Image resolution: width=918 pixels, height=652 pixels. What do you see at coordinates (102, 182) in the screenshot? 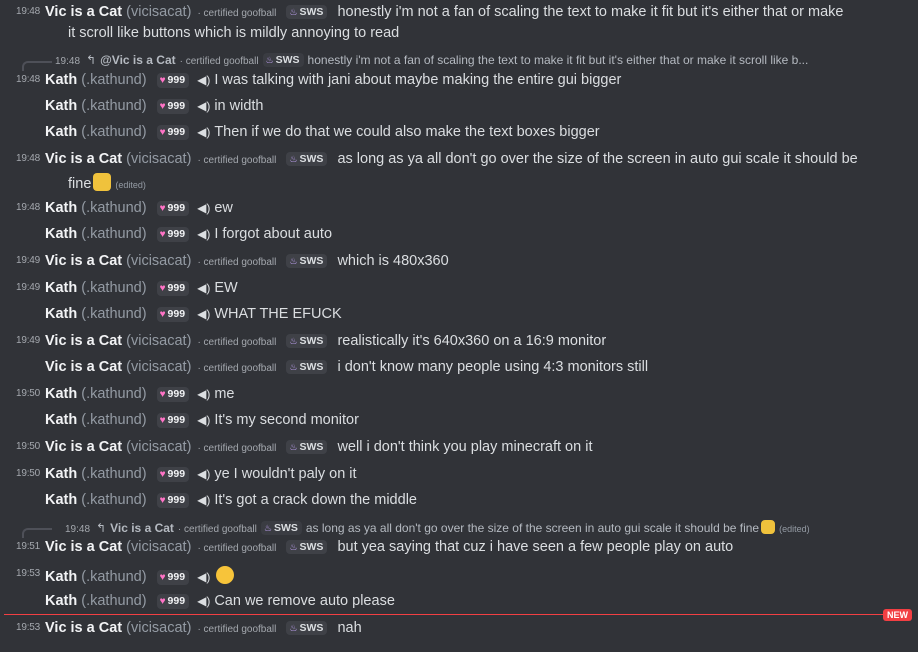
I see `person-shrugging-emoji` at bounding box center [102, 182].